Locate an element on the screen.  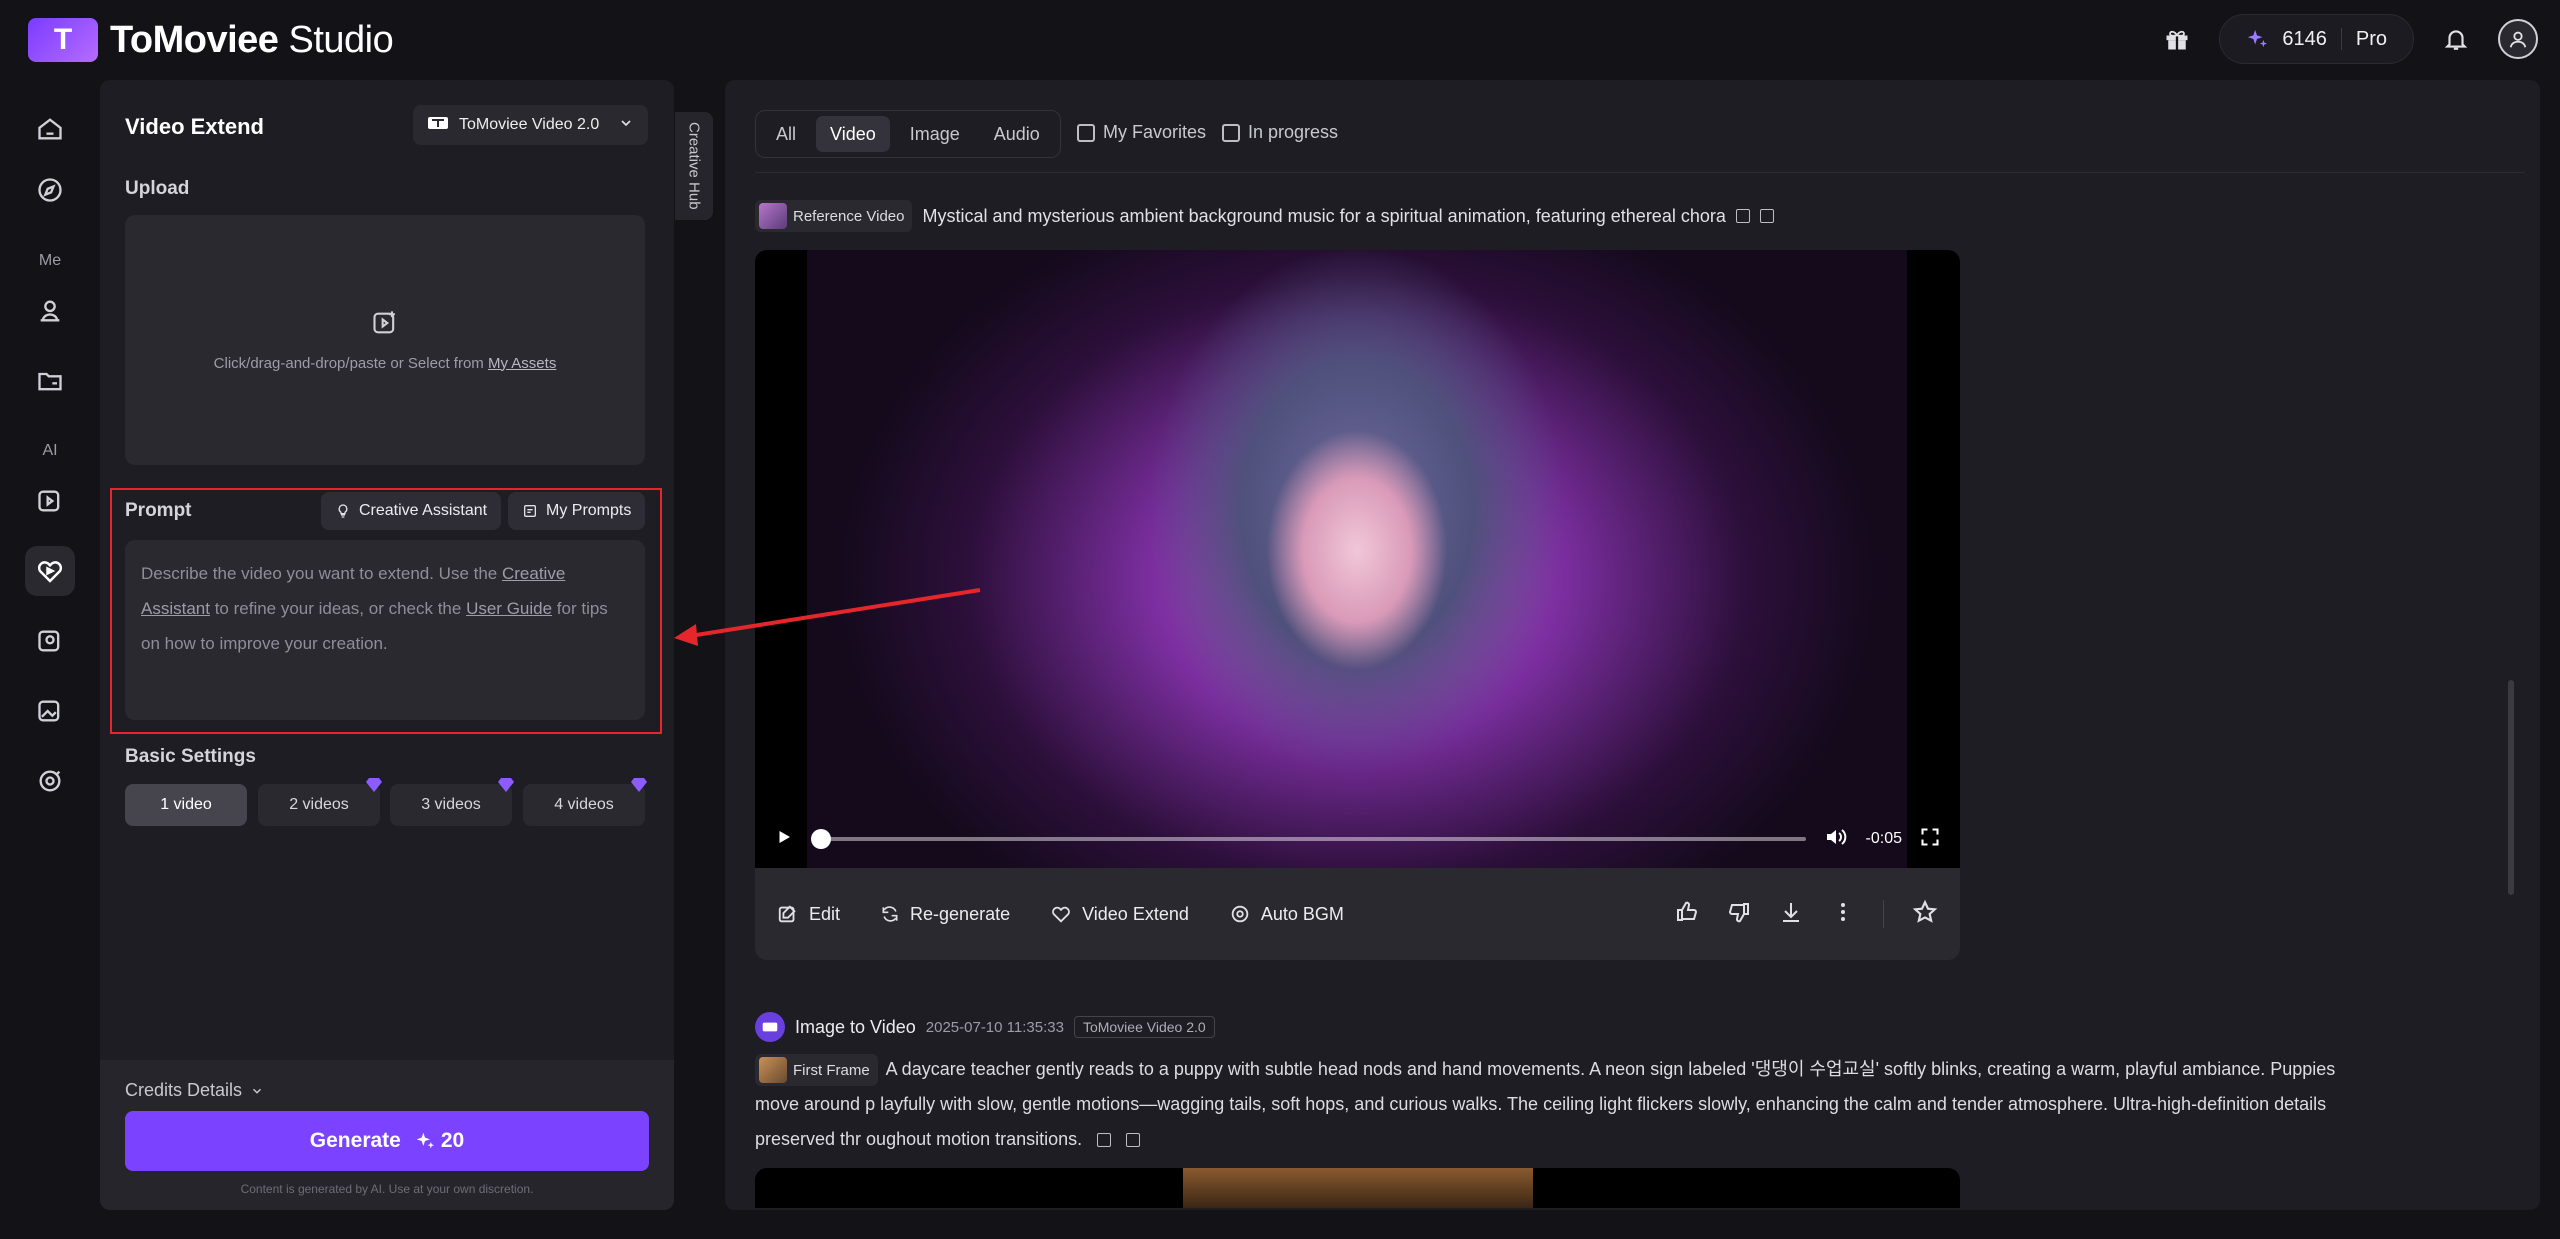
filter-tabs: All Video Image Audio is located at coordinates (908, 134).